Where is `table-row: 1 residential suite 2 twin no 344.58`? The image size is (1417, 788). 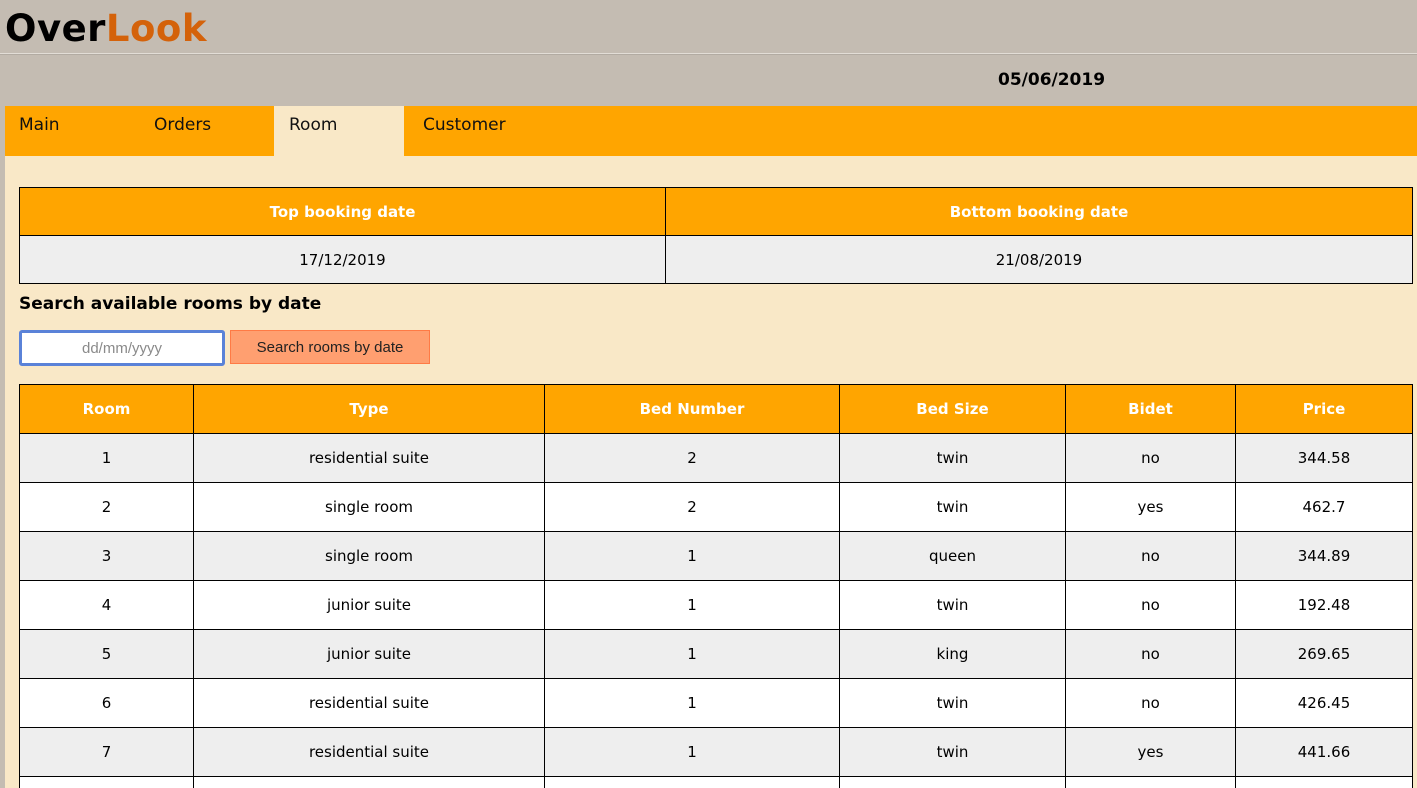 table-row: 1 residential suite 2 twin no 344.58 is located at coordinates (716, 458).